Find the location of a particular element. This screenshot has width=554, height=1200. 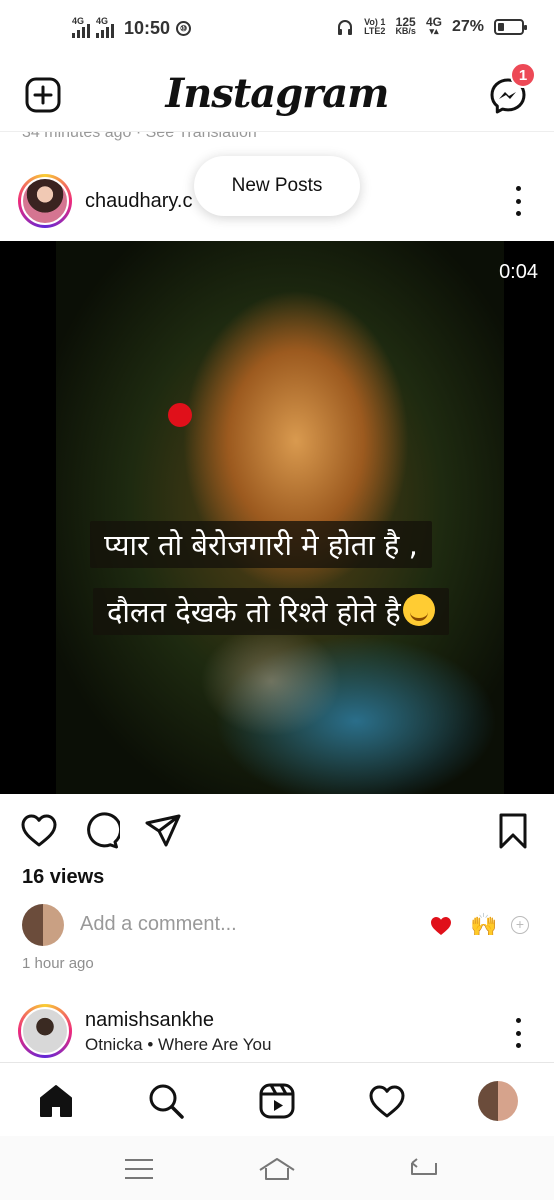

bottom-nav is located at coordinates (277, 1099).